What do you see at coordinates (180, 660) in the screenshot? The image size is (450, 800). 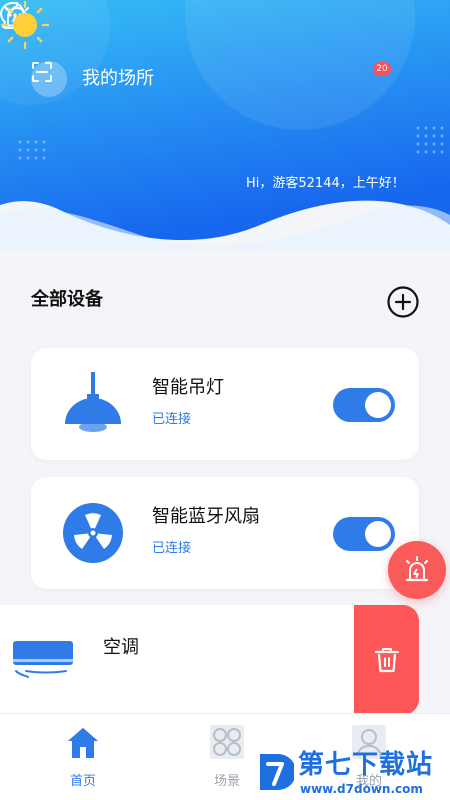 I see `device-card-air-conditioner: 空调` at bounding box center [180, 660].